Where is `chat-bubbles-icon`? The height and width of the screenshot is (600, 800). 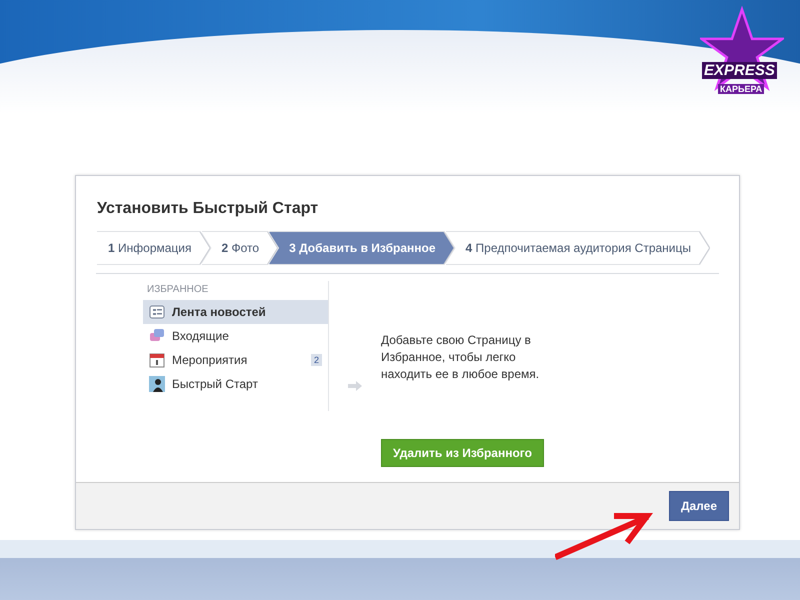
chat-bubbles-icon is located at coordinates (157, 336).